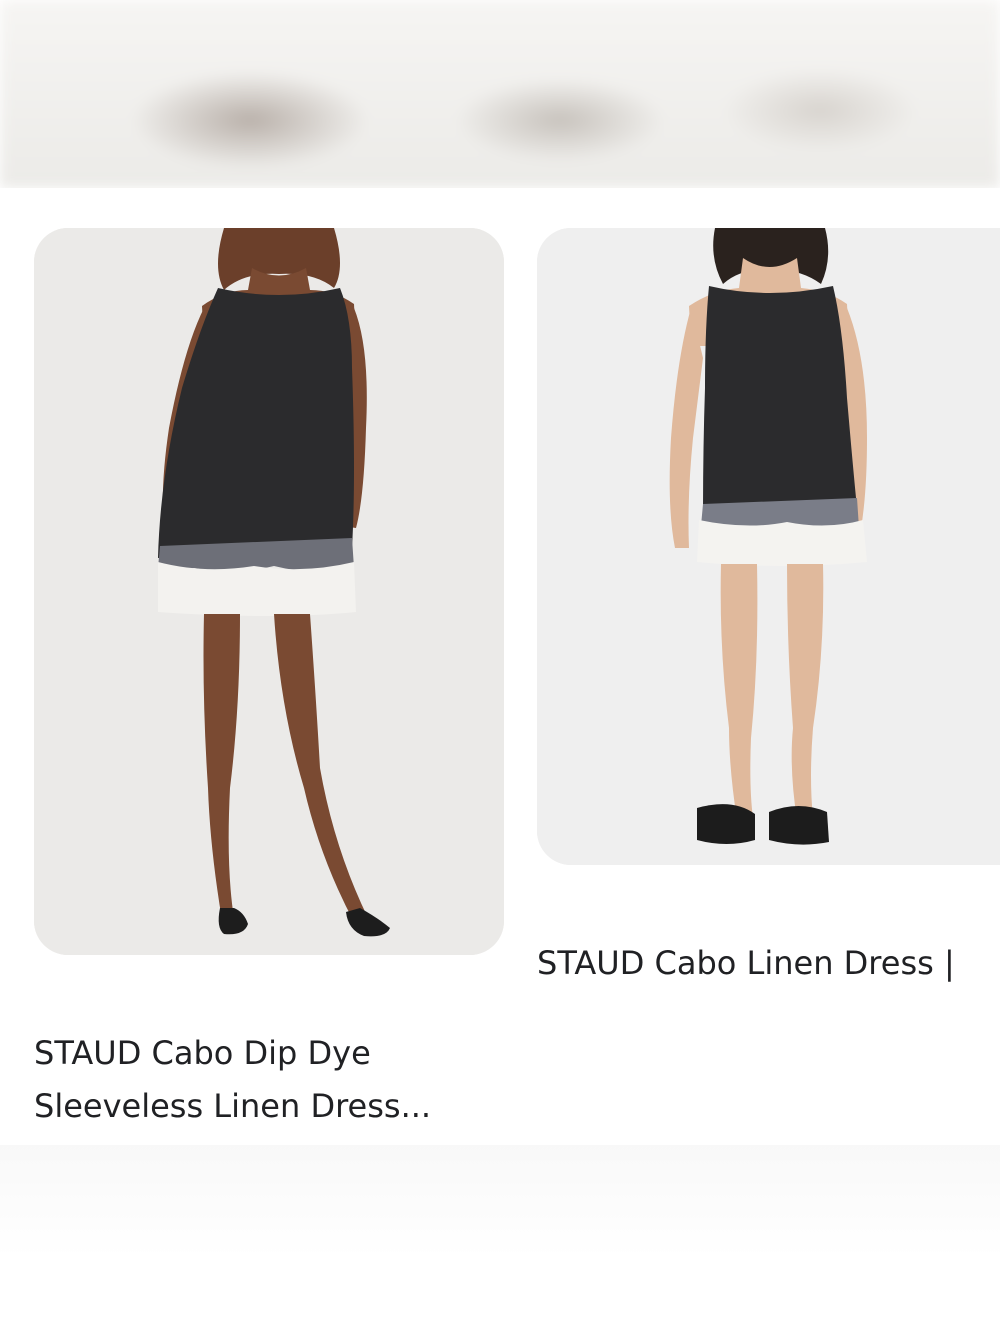 The image size is (1000, 1333). I want to click on bottom-blur, so click(500, 1239).